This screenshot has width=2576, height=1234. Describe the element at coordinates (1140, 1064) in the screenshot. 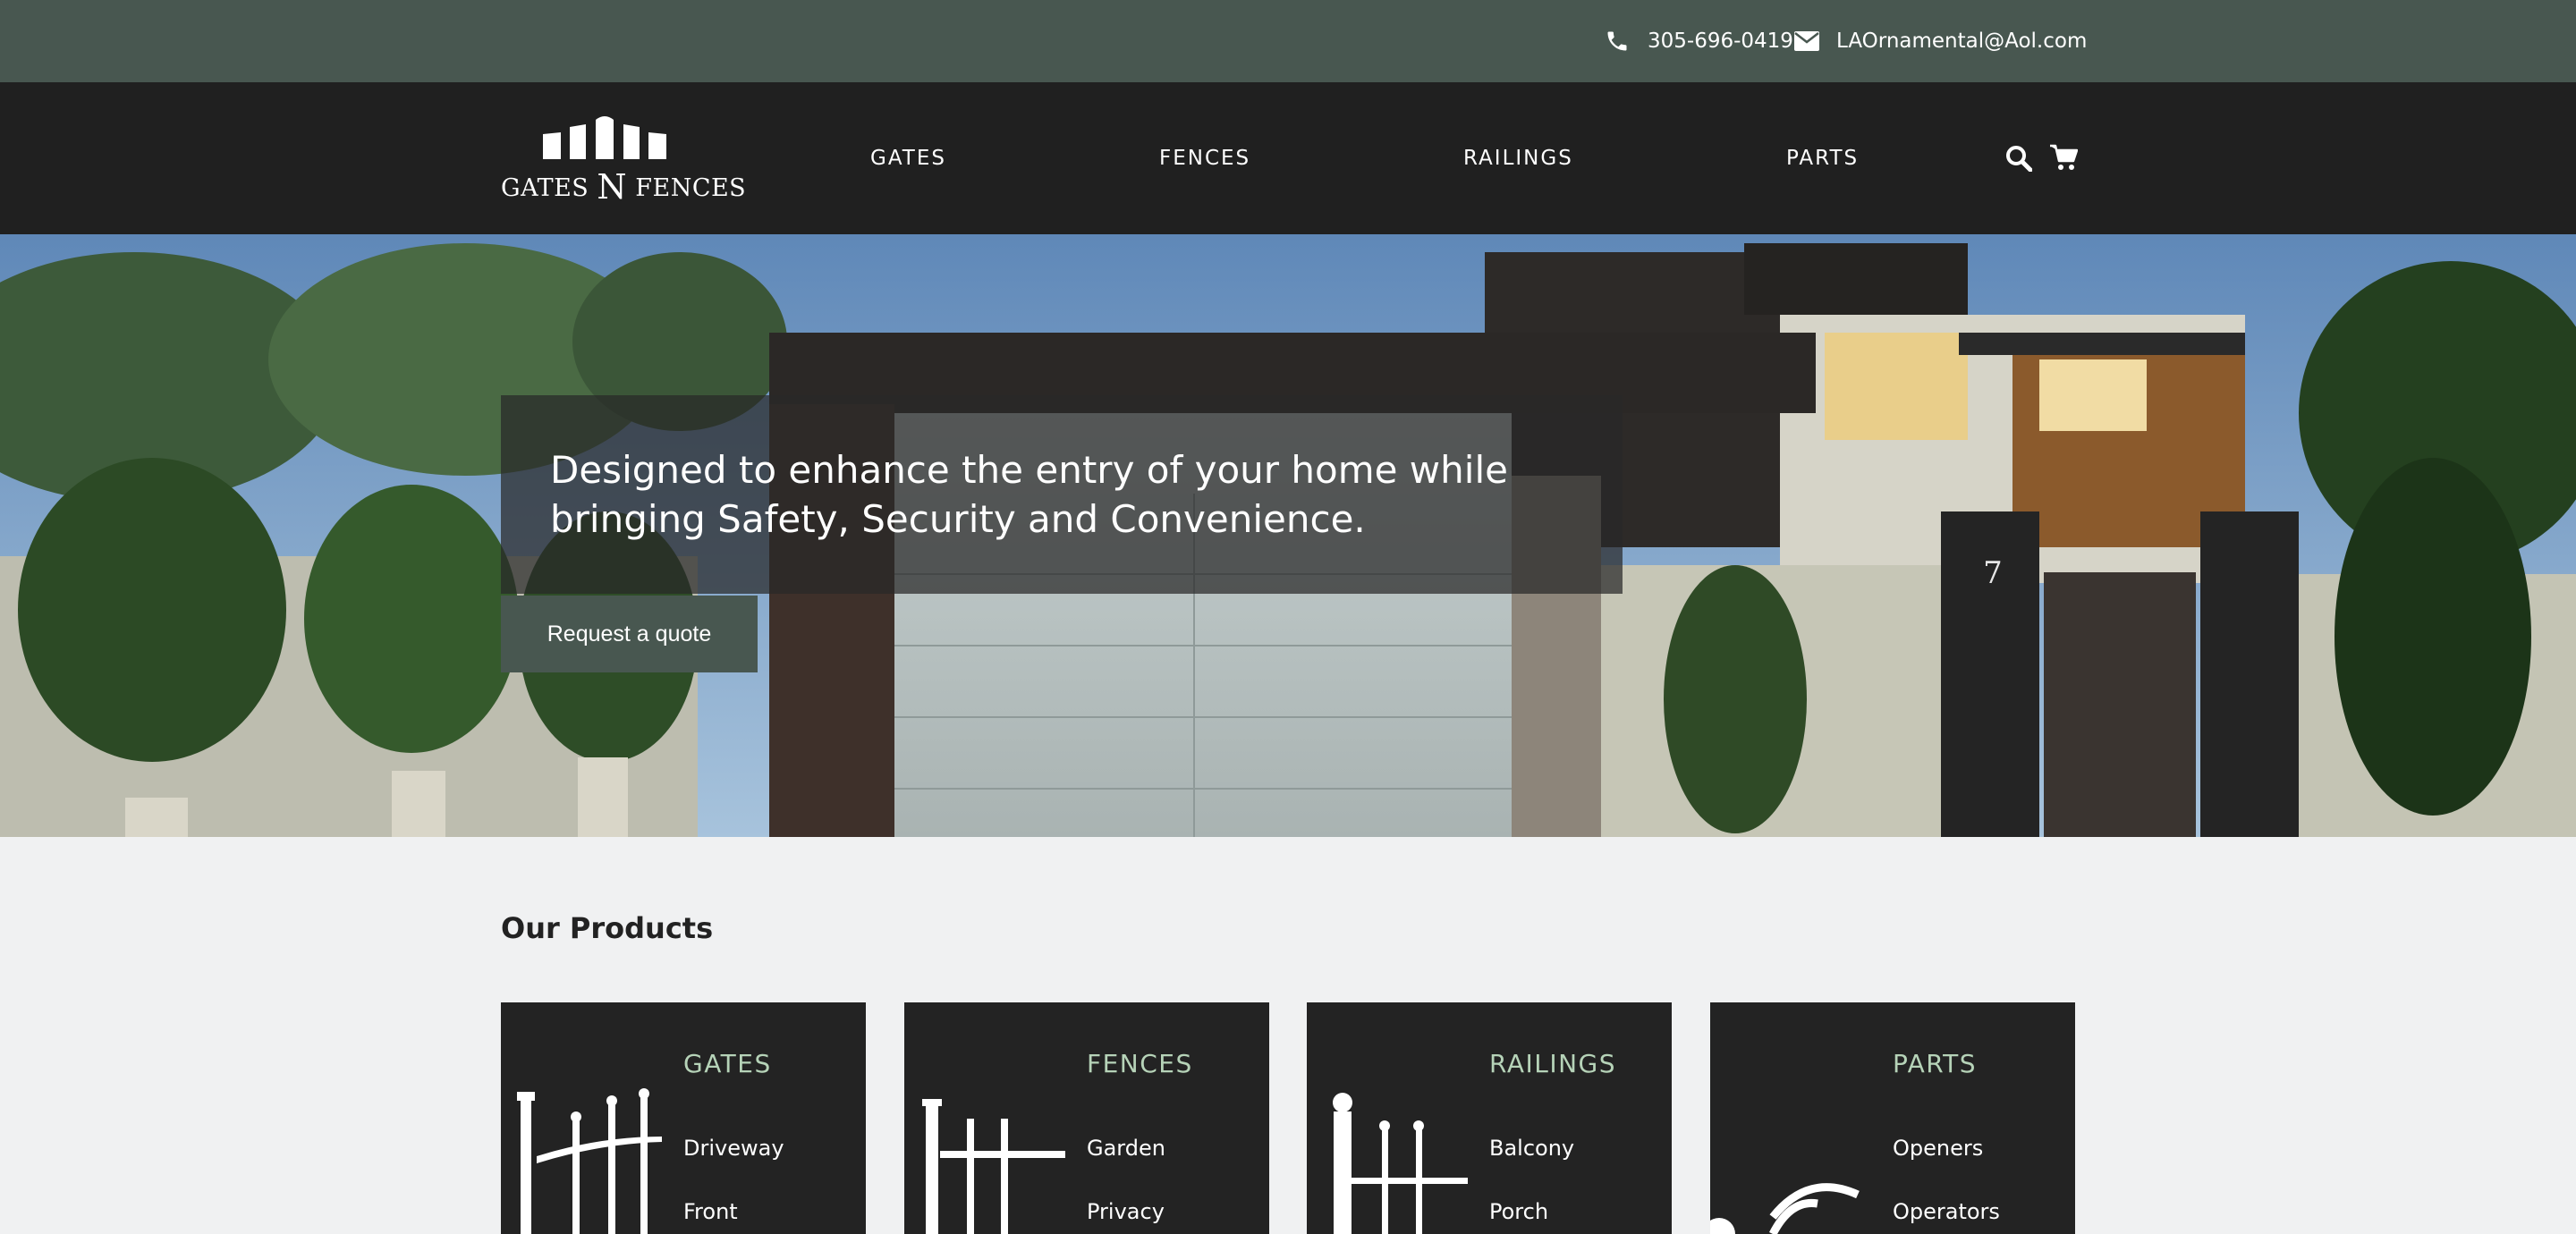

I see `card-title: FENCES` at that location.